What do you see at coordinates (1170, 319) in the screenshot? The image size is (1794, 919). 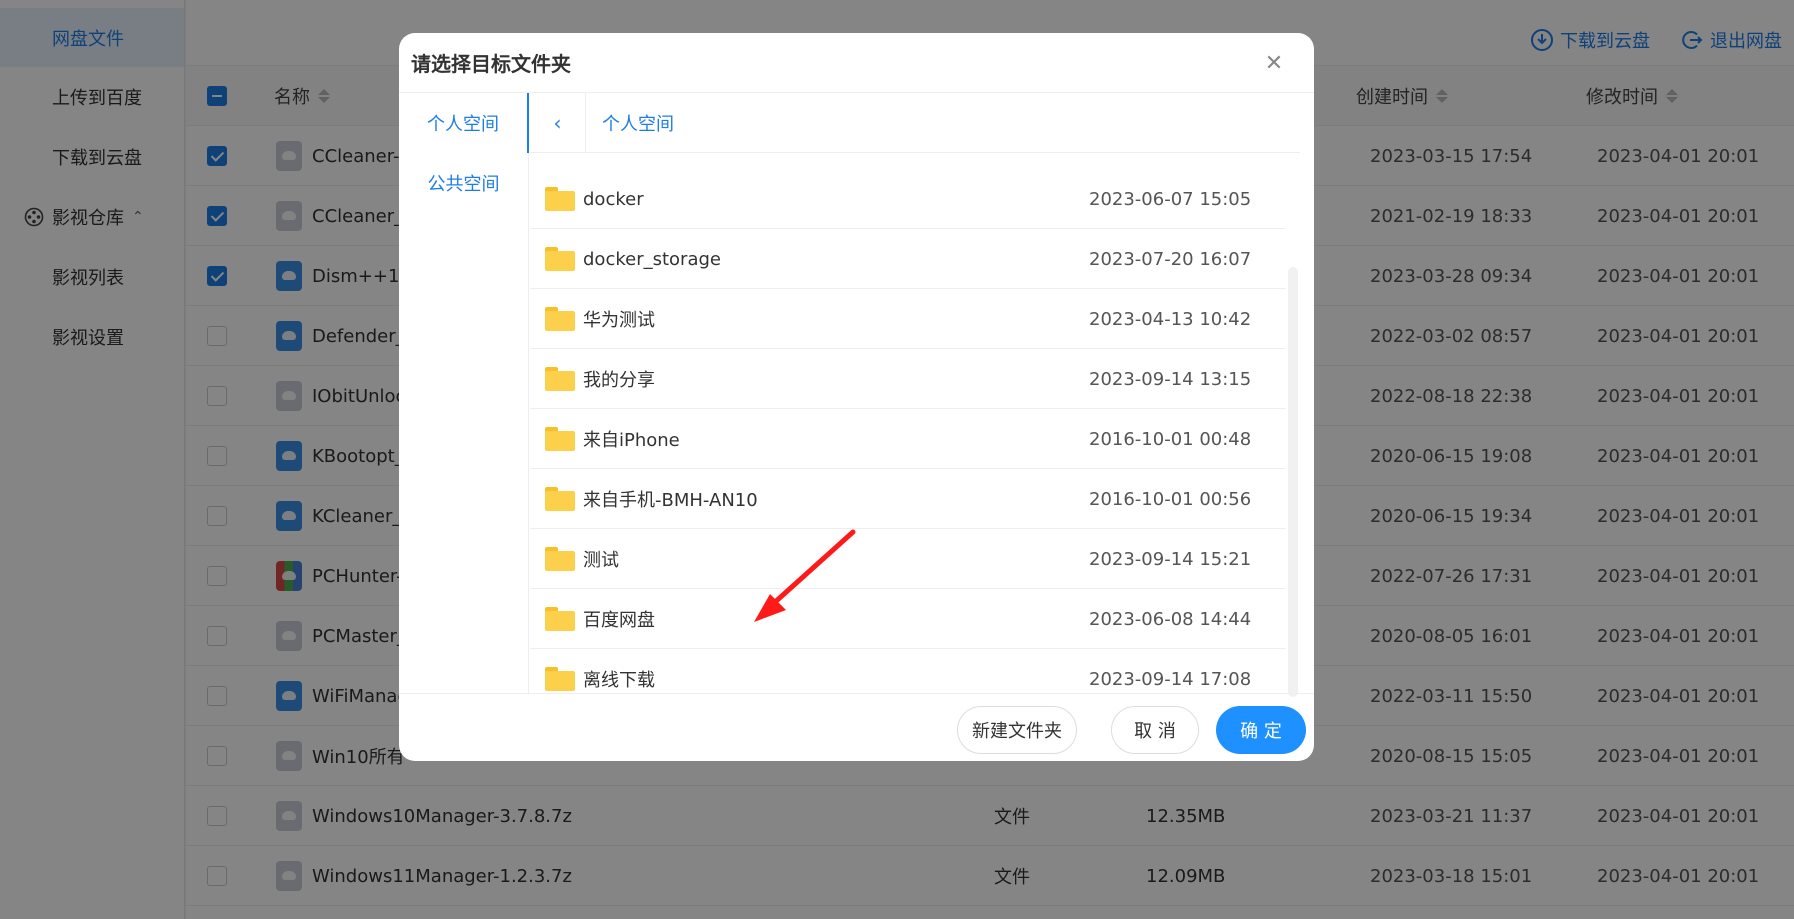 I see `folder-date: 2023-04-13 10:42` at bounding box center [1170, 319].